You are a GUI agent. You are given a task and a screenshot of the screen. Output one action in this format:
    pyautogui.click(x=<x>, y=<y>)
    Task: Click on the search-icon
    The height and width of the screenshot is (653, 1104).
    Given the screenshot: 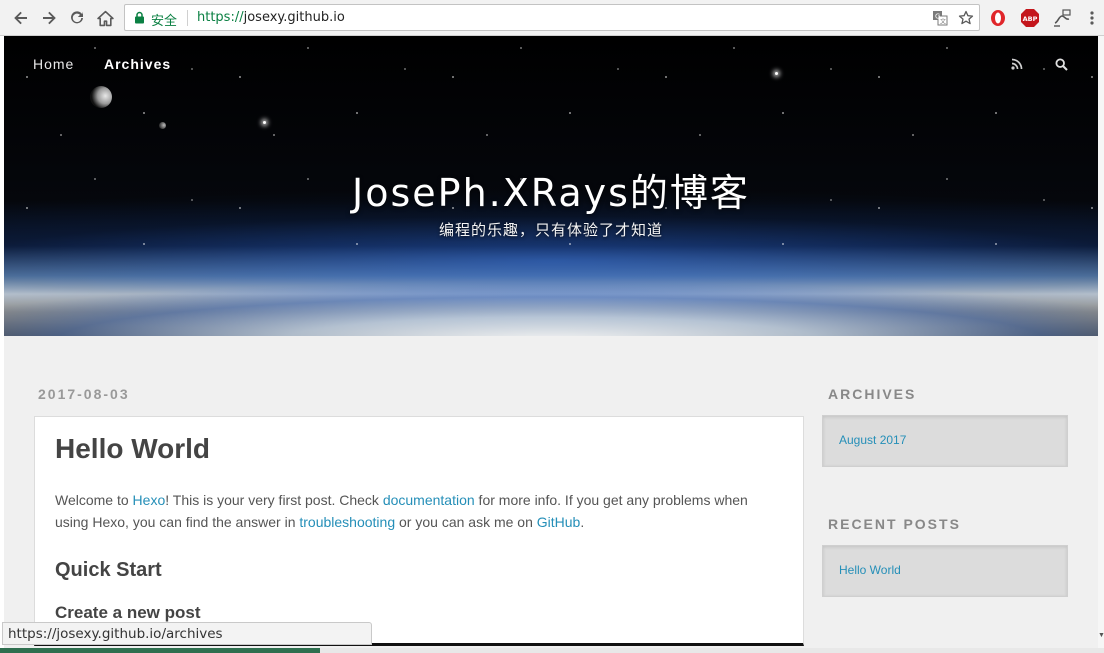 What is the action you would take?
    pyautogui.click(x=1061, y=64)
    